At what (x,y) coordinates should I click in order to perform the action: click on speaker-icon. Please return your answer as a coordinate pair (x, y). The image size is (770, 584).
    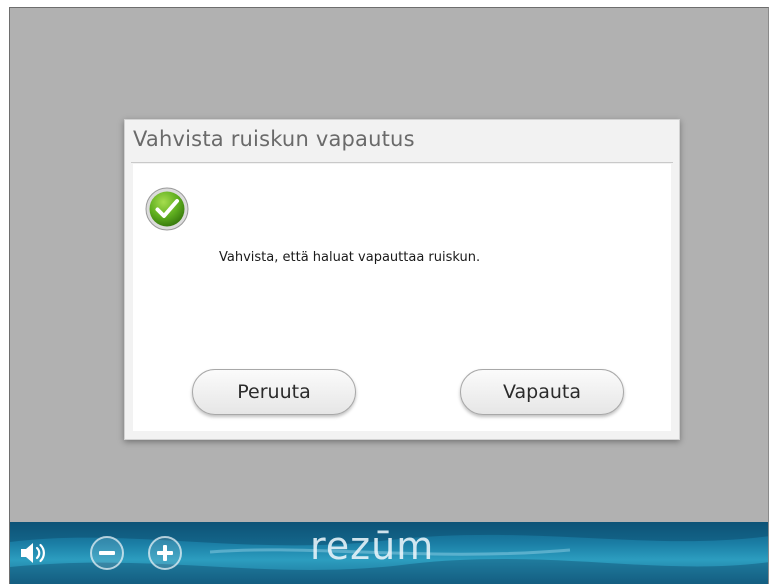
    Looking at the image, I should click on (33, 553).